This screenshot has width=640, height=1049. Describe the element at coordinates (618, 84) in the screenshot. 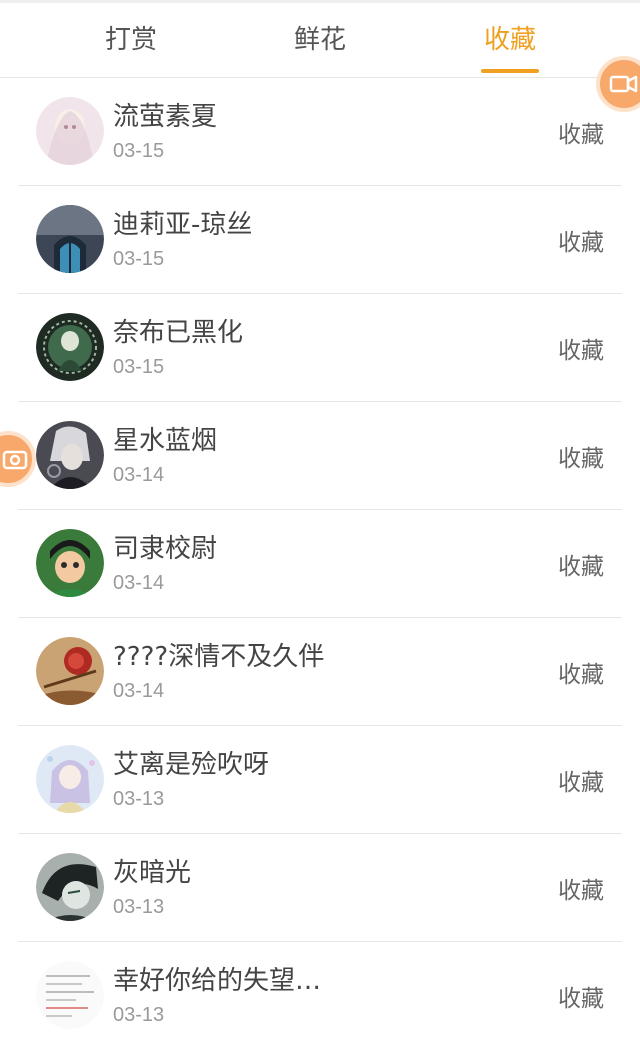

I see `video-float-button` at that location.